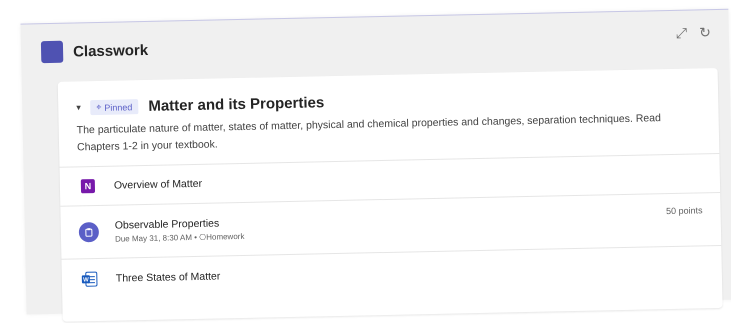 The height and width of the screenshot is (323, 731). I want to click on points-label: 50 points, so click(684, 211).